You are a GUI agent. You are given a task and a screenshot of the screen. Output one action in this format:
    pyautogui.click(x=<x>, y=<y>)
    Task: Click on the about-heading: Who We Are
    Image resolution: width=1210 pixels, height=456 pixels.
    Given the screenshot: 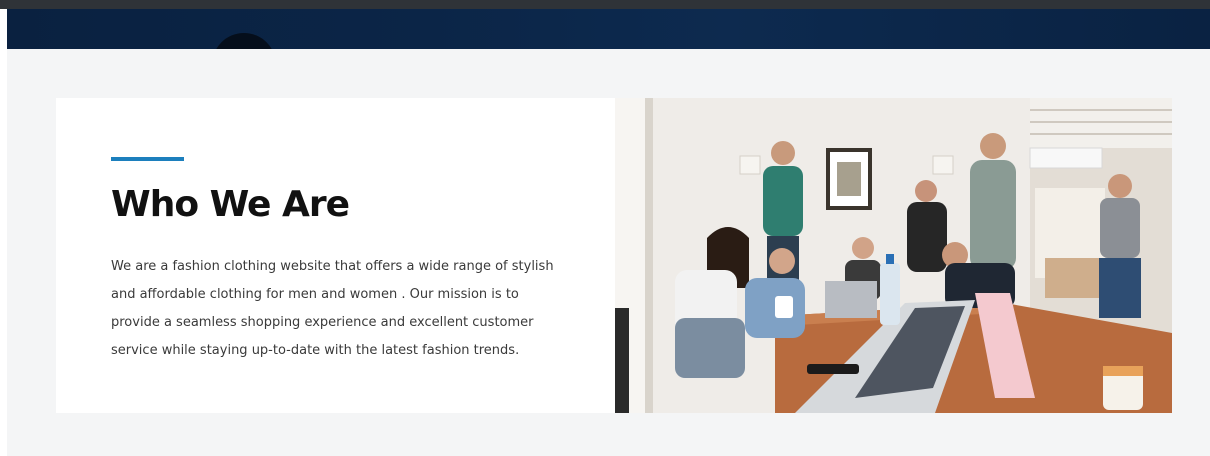 What is the action you would take?
    pyautogui.click(x=230, y=204)
    